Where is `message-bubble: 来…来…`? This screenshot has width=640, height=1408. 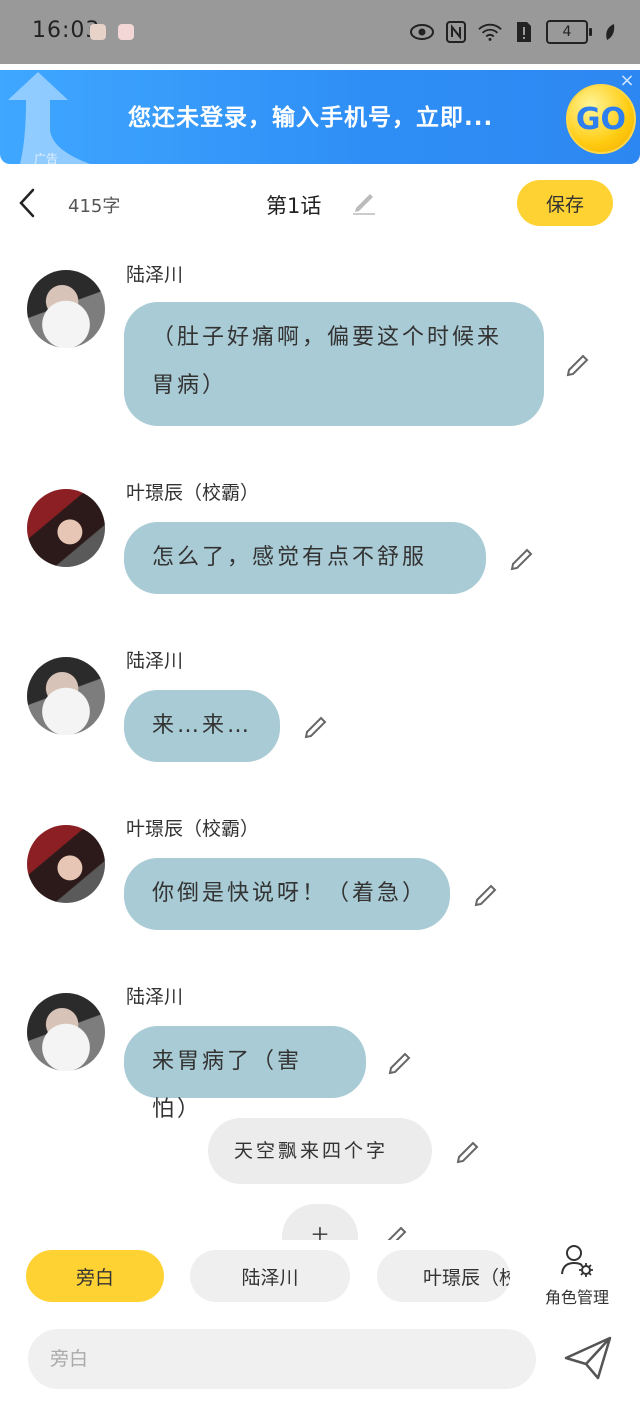
message-bubble: 来…来… is located at coordinates (202, 726).